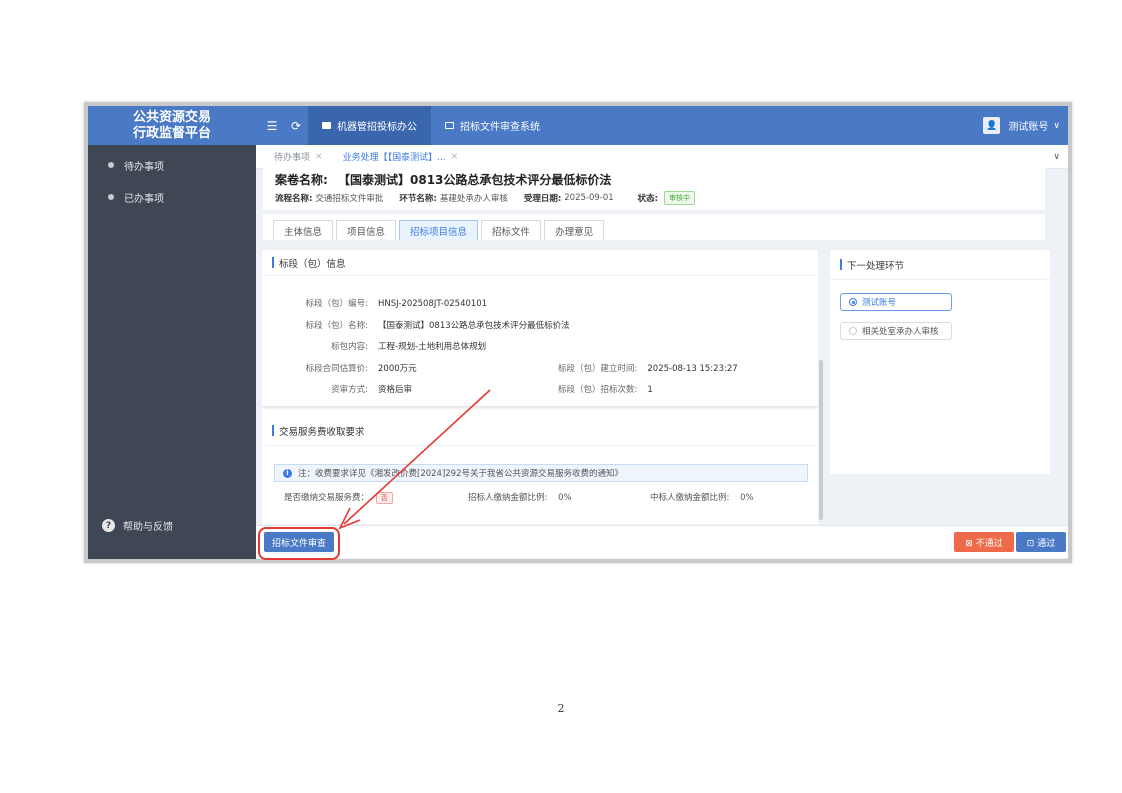 Image resolution: width=1122 pixels, height=793 pixels. What do you see at coordinates (473, 199) in the screenshot?
I see `node-value: 基建处承办人审核` at bounding box center [473, 199].